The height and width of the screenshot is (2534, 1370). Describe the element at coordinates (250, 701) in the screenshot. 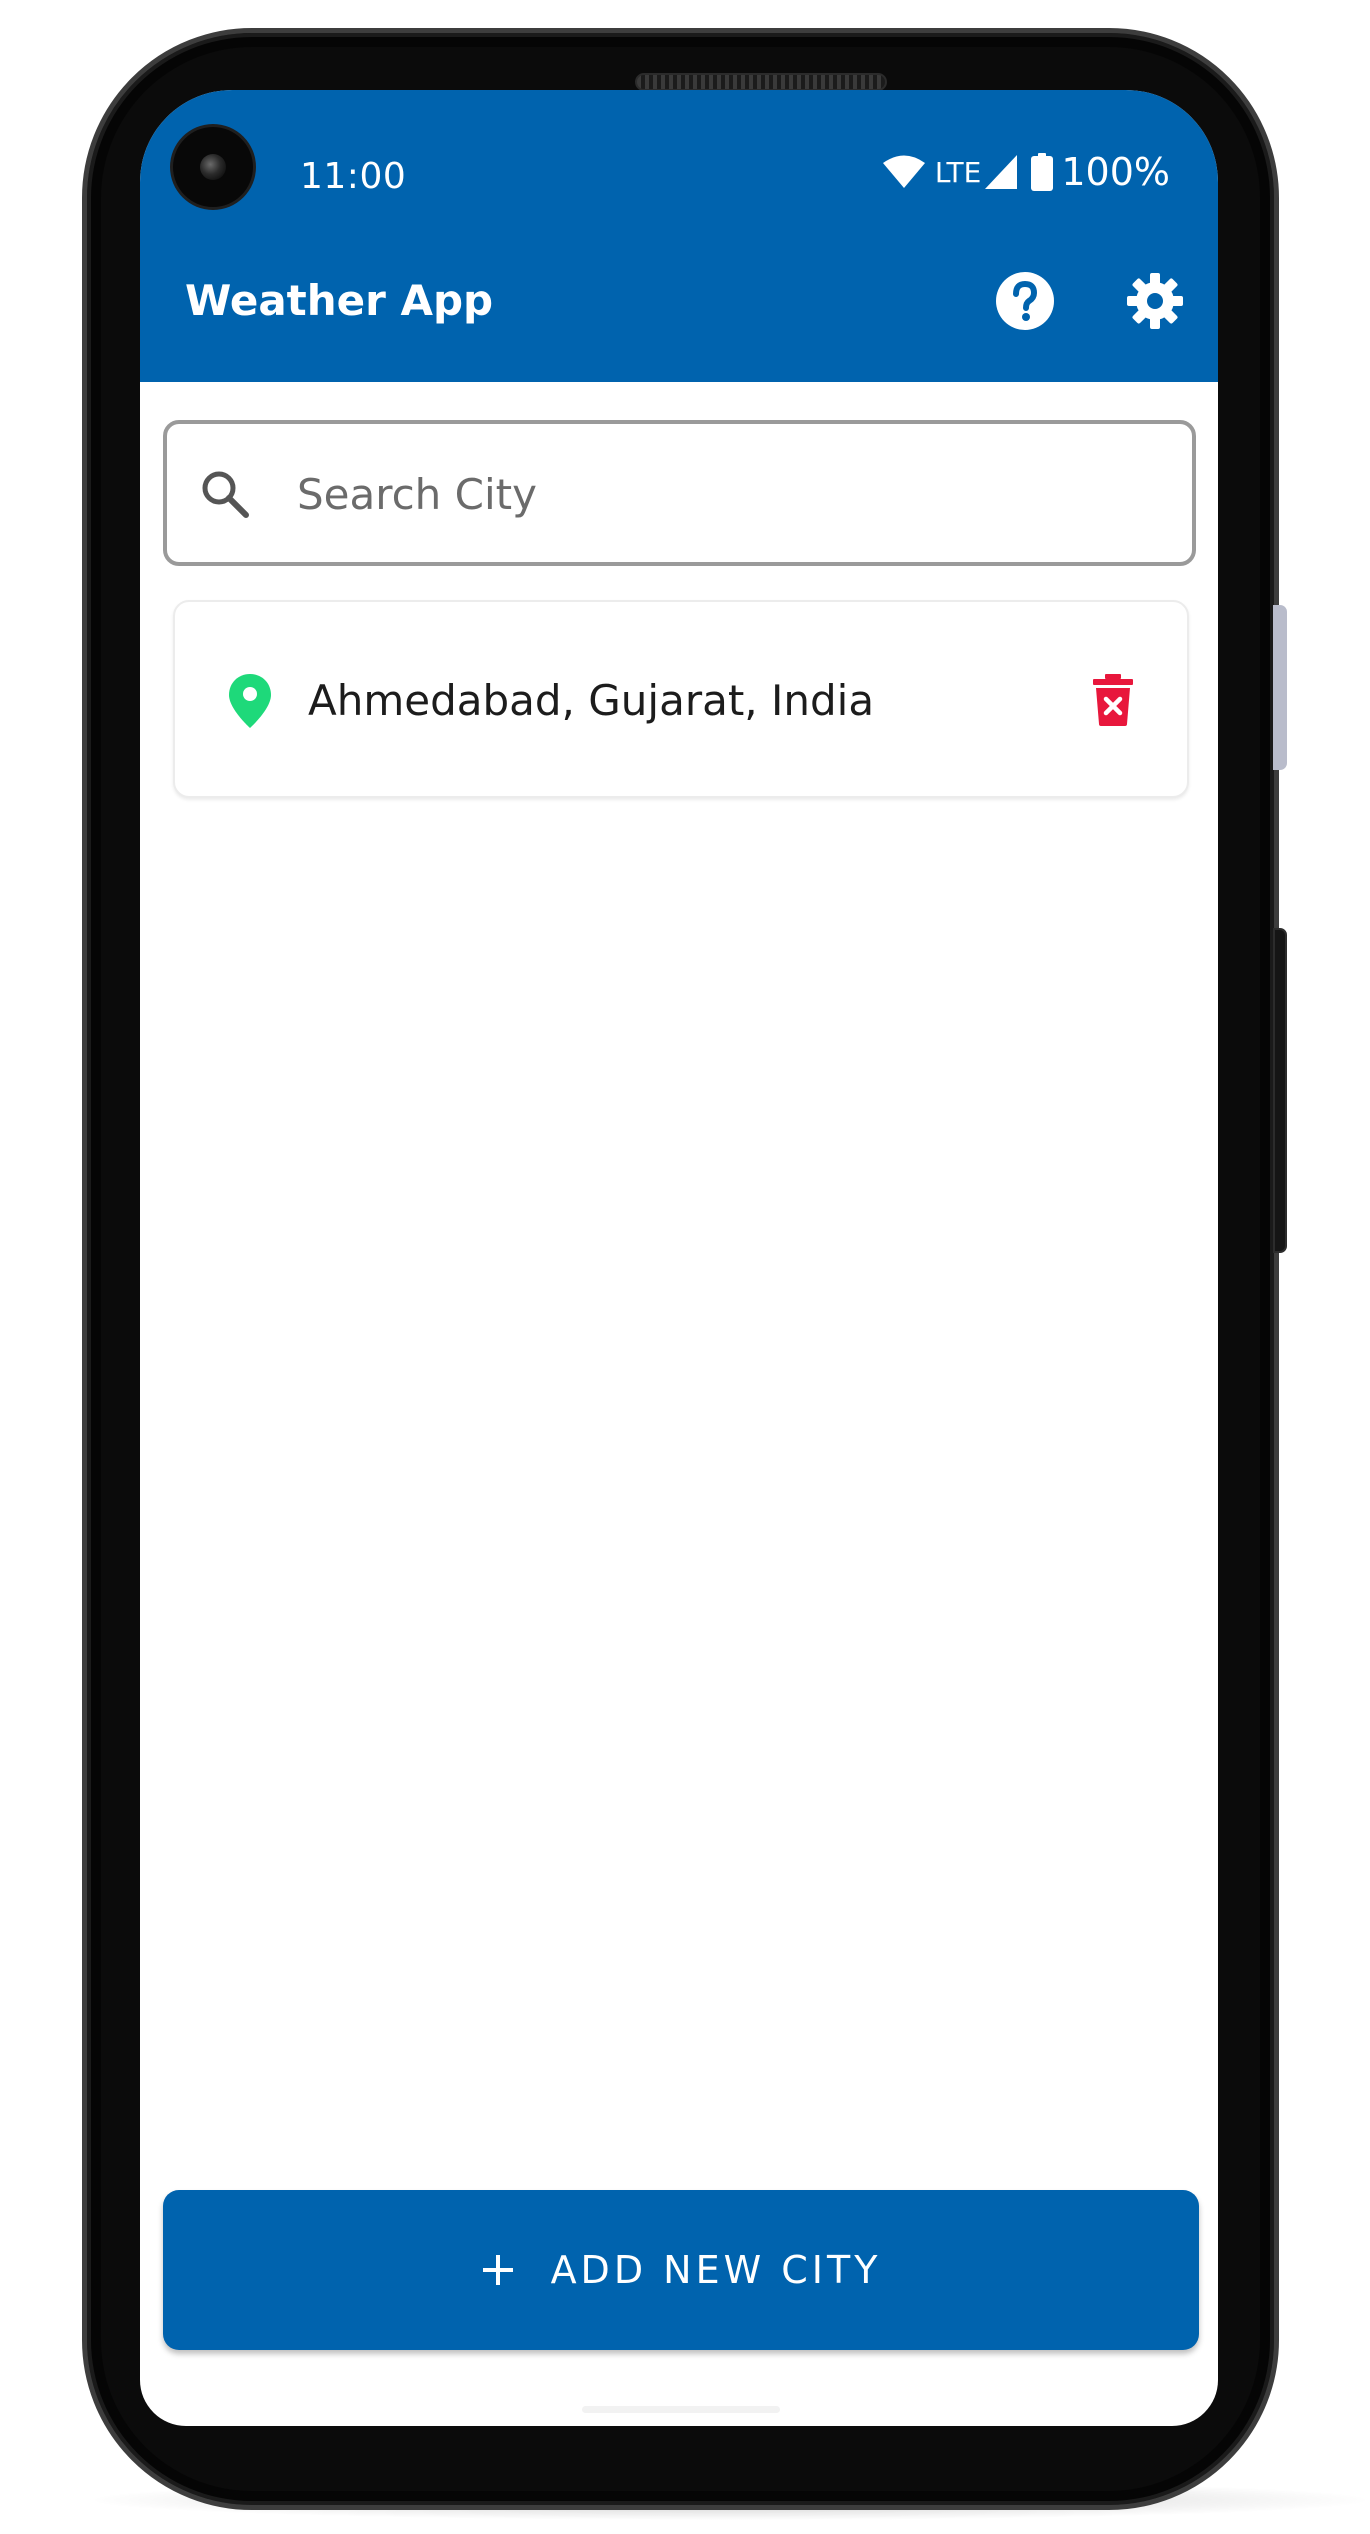

I see `map-pin-icon` at that location.